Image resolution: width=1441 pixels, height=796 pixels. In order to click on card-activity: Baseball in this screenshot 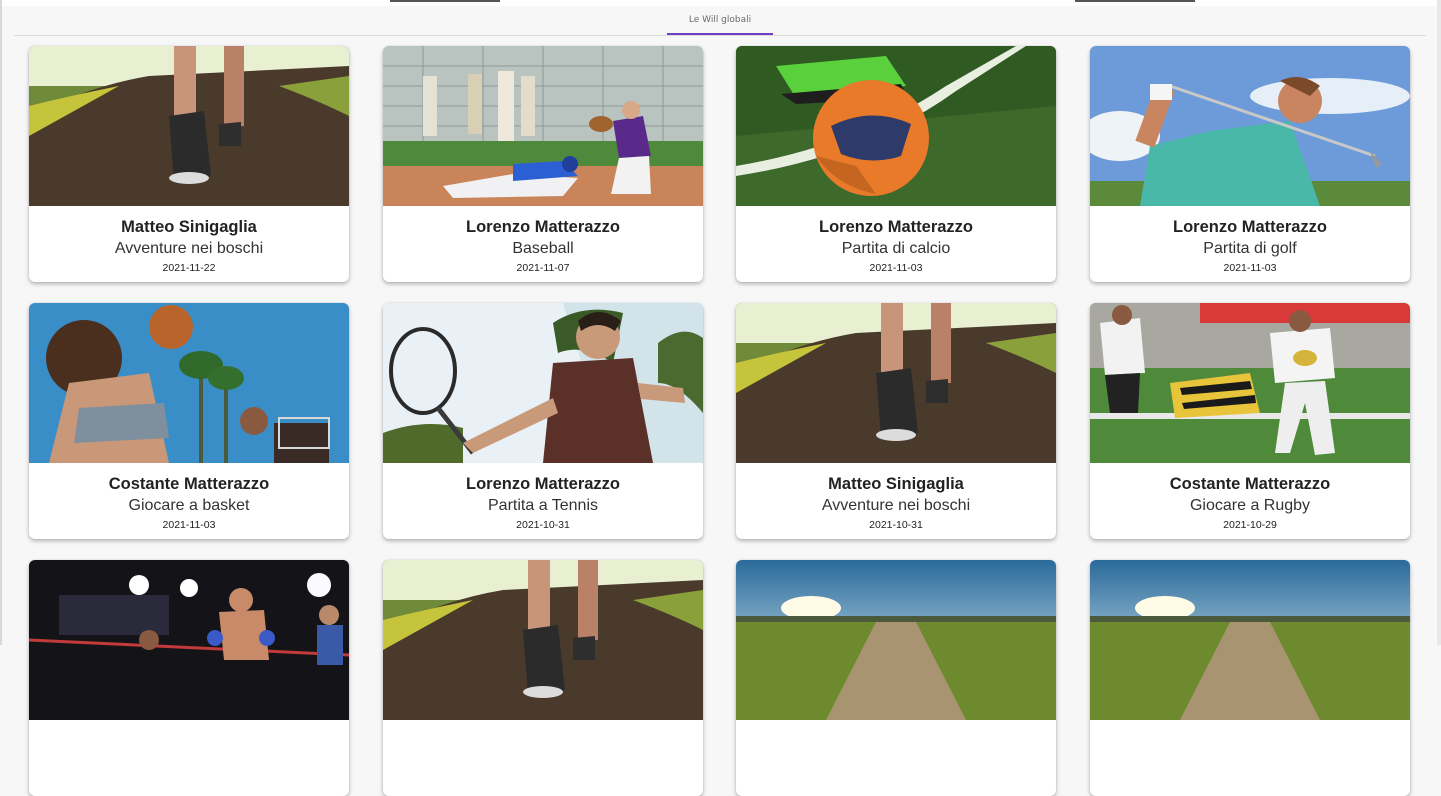, I will do `click(543, 248)`.